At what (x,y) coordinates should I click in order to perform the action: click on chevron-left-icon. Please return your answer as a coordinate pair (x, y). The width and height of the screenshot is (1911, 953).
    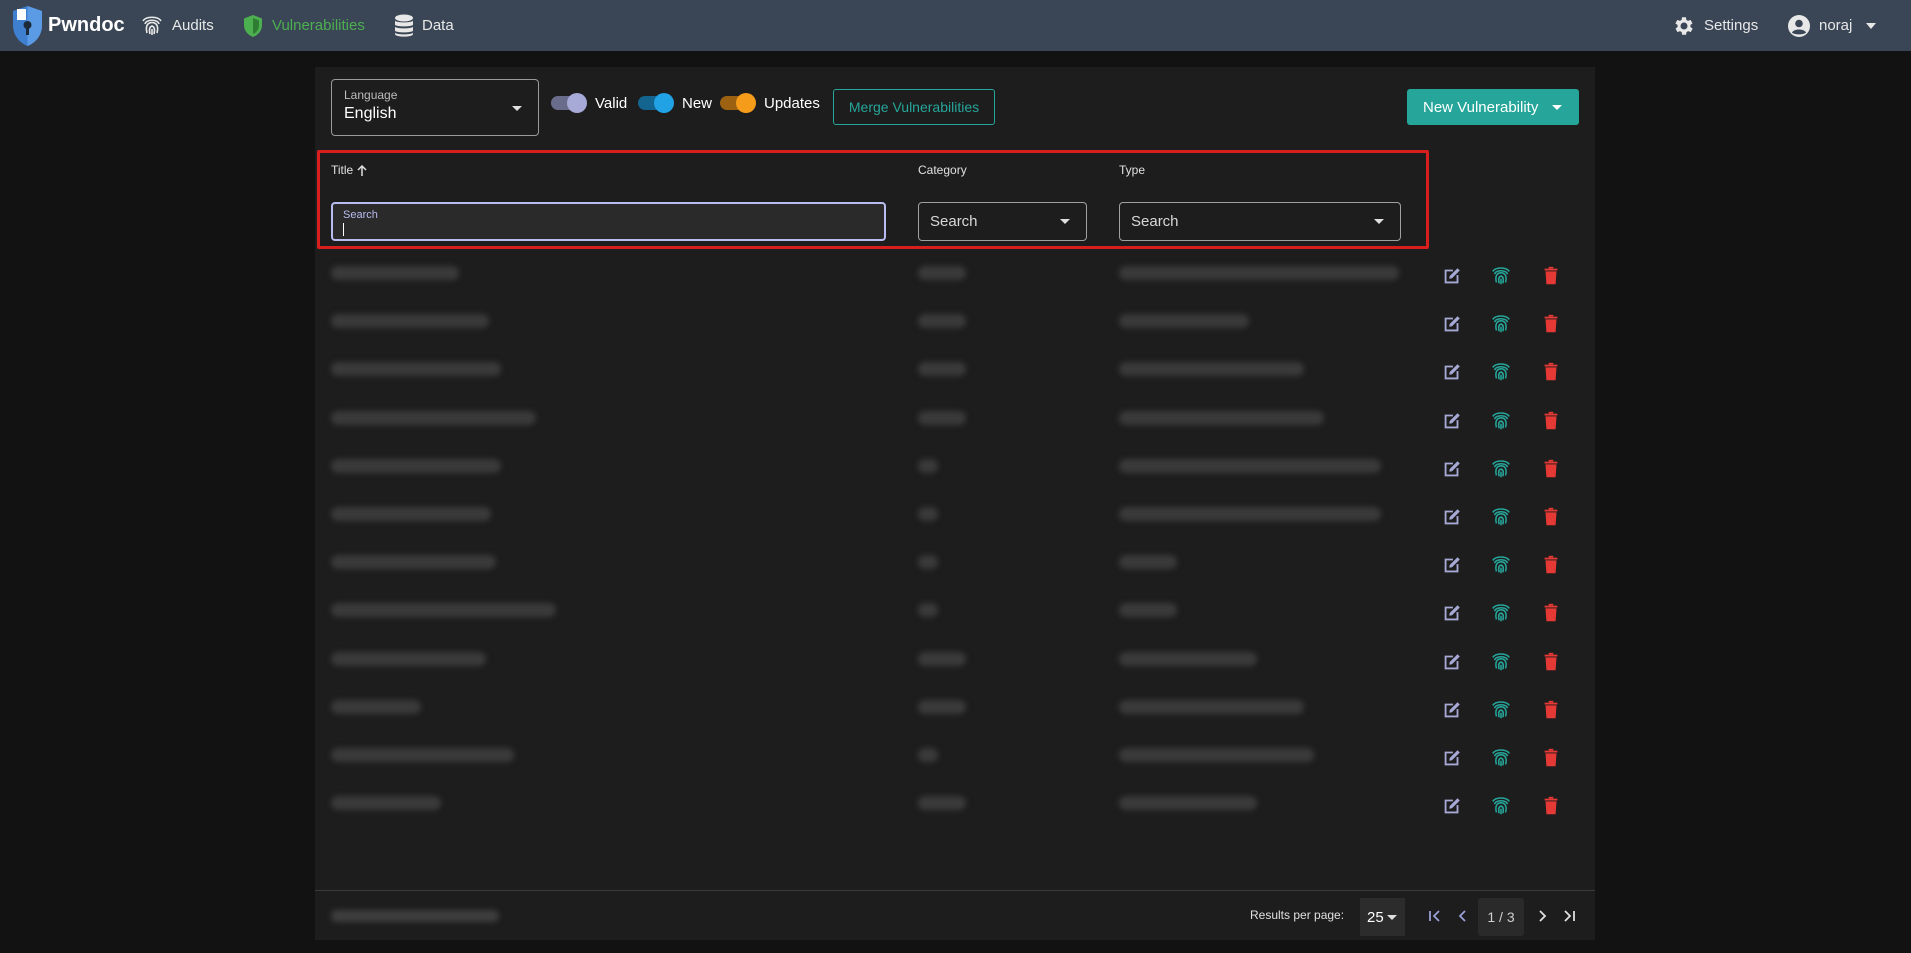
    Looking at the image, I should click on (1462, 916).